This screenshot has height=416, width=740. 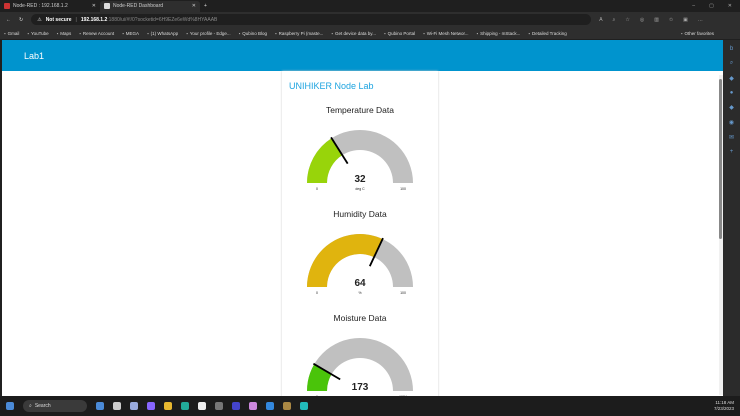 What do you see at coordinates (34, 55) in the screenshot?
I see `page-title: Lab1` at bounding box center [34, 55].